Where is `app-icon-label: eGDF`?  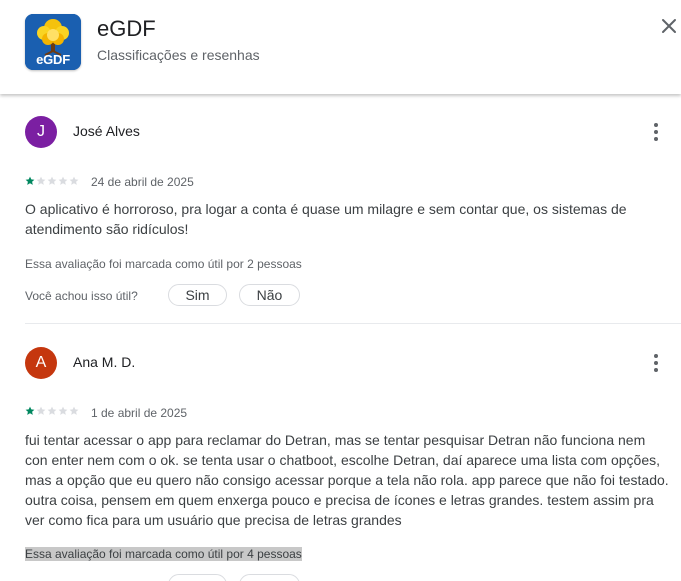 app-icon-label: eGDF is located at coordinates (53, 59).